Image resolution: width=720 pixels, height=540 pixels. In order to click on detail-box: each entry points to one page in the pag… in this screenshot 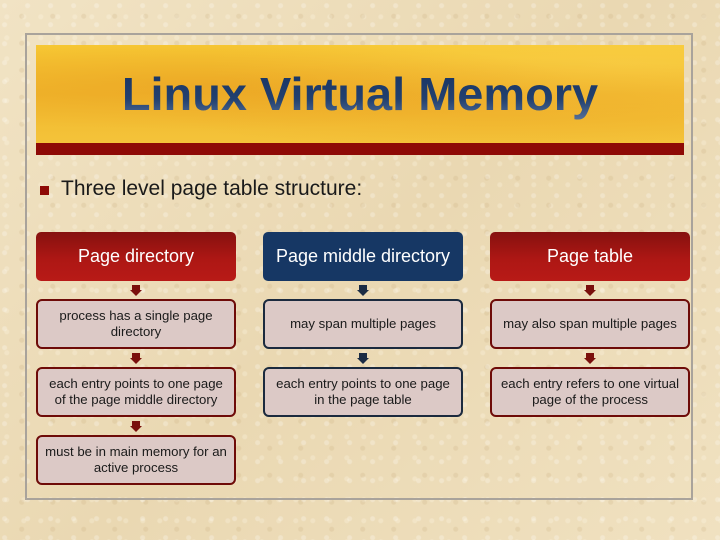, I will do `click(363, 392)`.